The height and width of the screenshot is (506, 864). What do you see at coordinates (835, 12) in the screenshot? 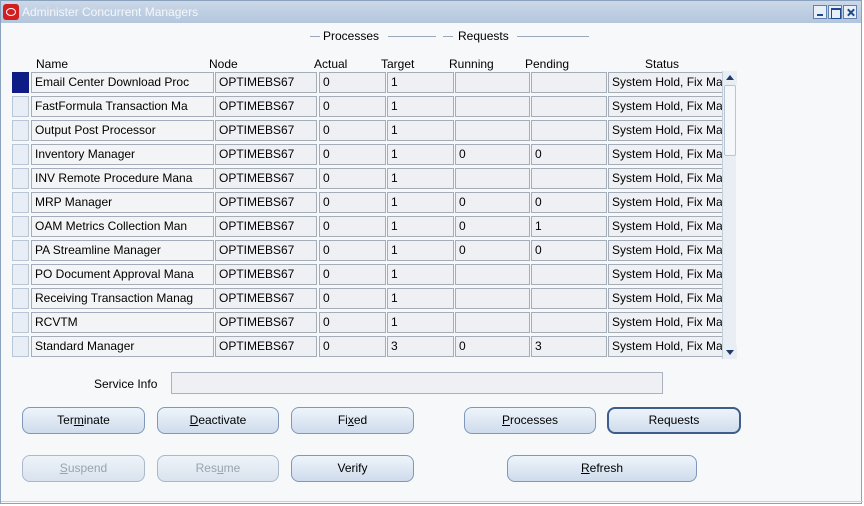
I see `maximize-icon` at bounding box center [835, 12].